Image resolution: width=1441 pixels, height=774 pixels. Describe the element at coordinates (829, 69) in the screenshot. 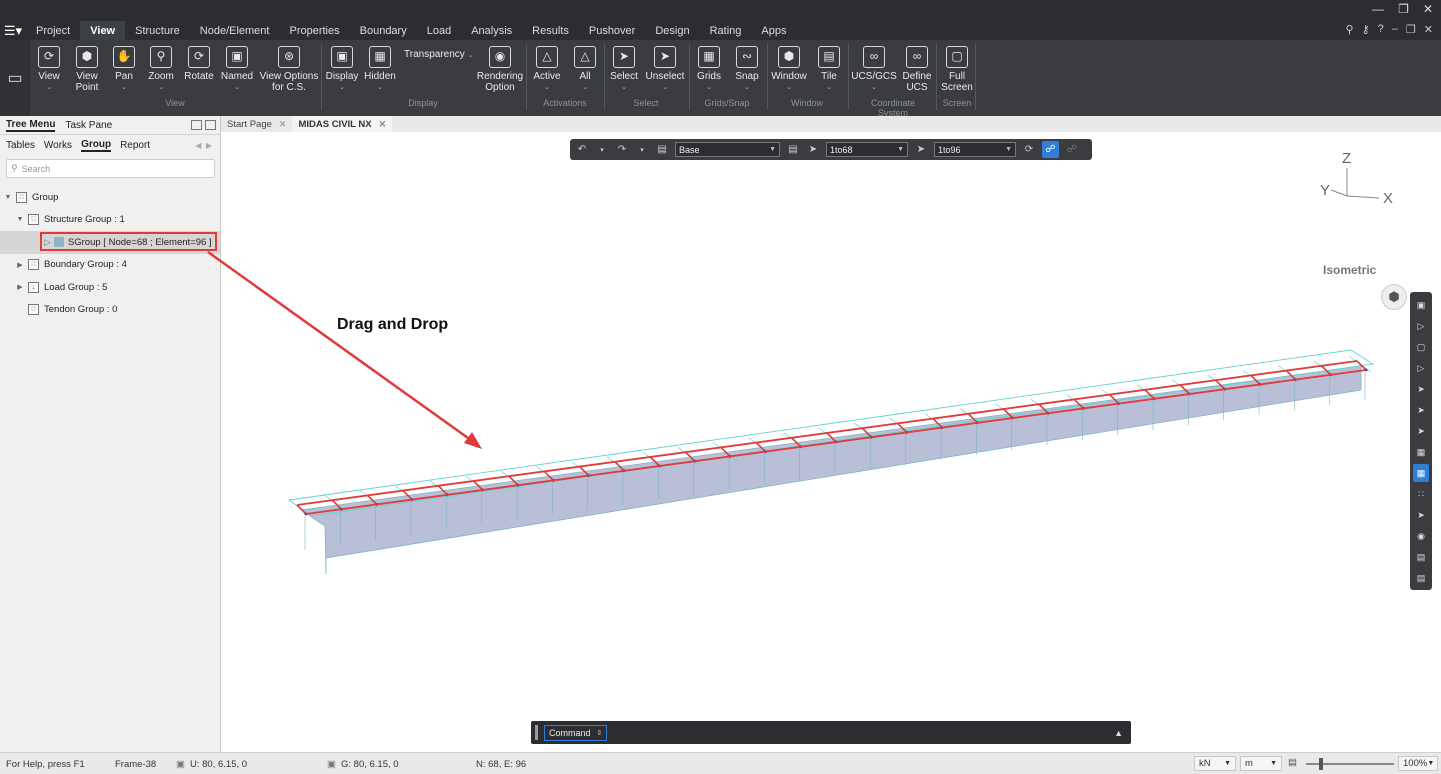

I see `tile-button: ▤ Tile ⌄` at that location.